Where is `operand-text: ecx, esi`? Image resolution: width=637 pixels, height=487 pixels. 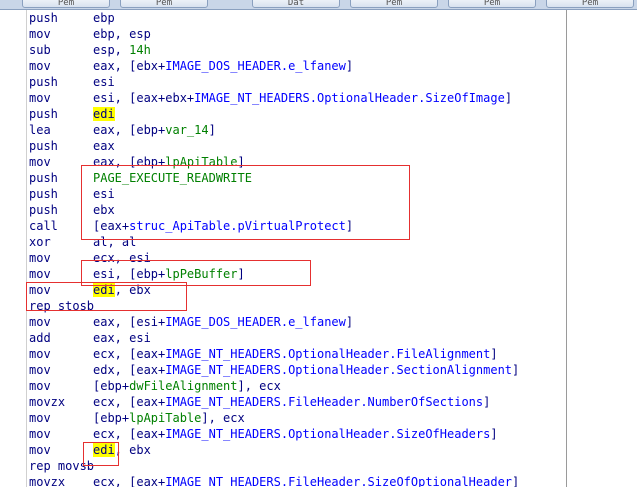 operand-text: ecx, esi is located at coordinates (122, 258).